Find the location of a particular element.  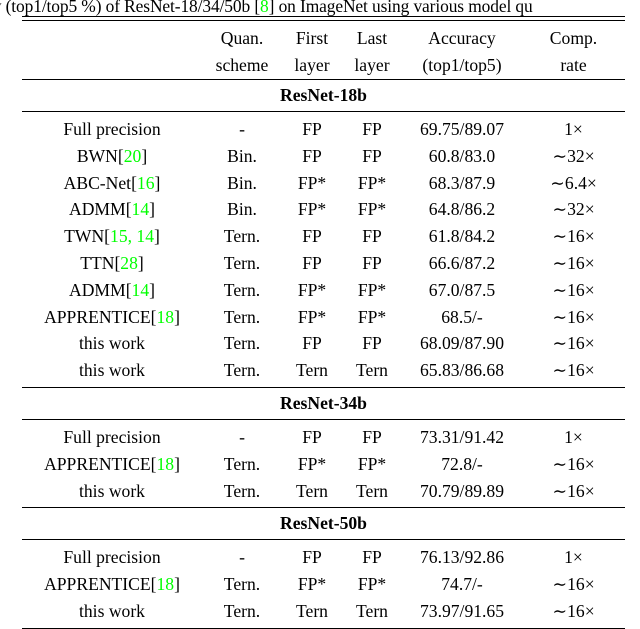

accuracy-cell: 66.6/87.2 is located at coordinates (462, 262).